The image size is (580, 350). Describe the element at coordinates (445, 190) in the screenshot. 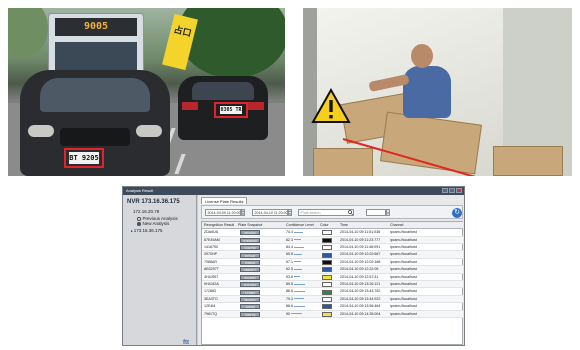

I see `minimize-button` at that location.